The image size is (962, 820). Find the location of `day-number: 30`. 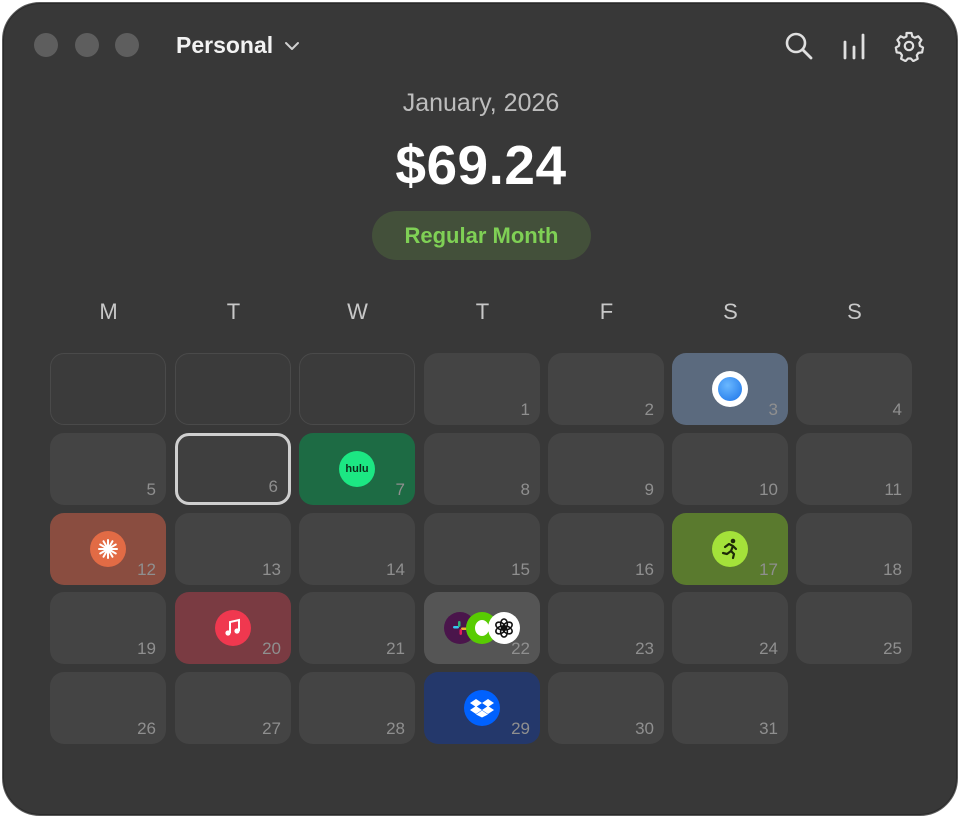

day-number: 30 is located at coordinates (644, 728).